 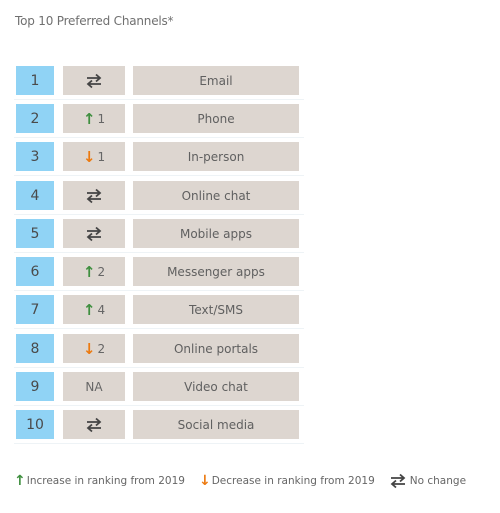 I want to click on table-row: 9 NA Video chat, so click(x=157, y=386).